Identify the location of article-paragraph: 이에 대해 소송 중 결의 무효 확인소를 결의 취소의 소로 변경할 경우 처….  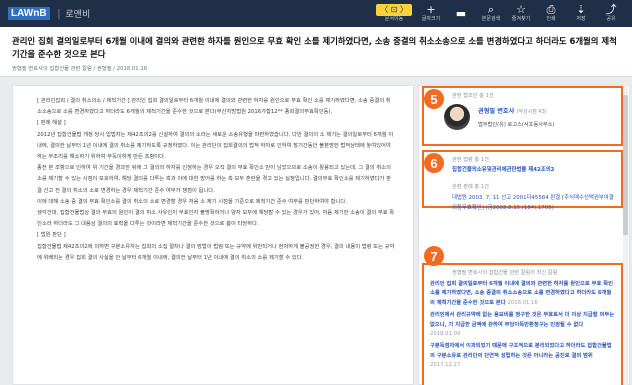
(192, 201).